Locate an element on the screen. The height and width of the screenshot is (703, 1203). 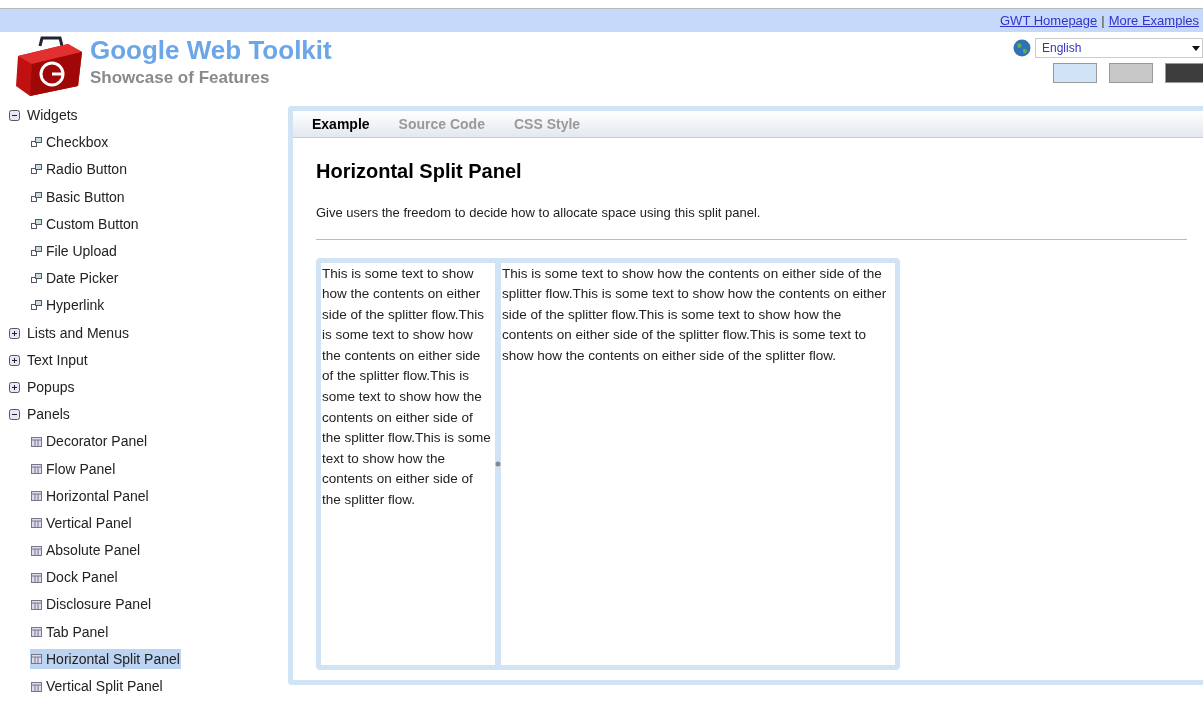
tree-item: Checkbox is located at coordinates (70, 142).